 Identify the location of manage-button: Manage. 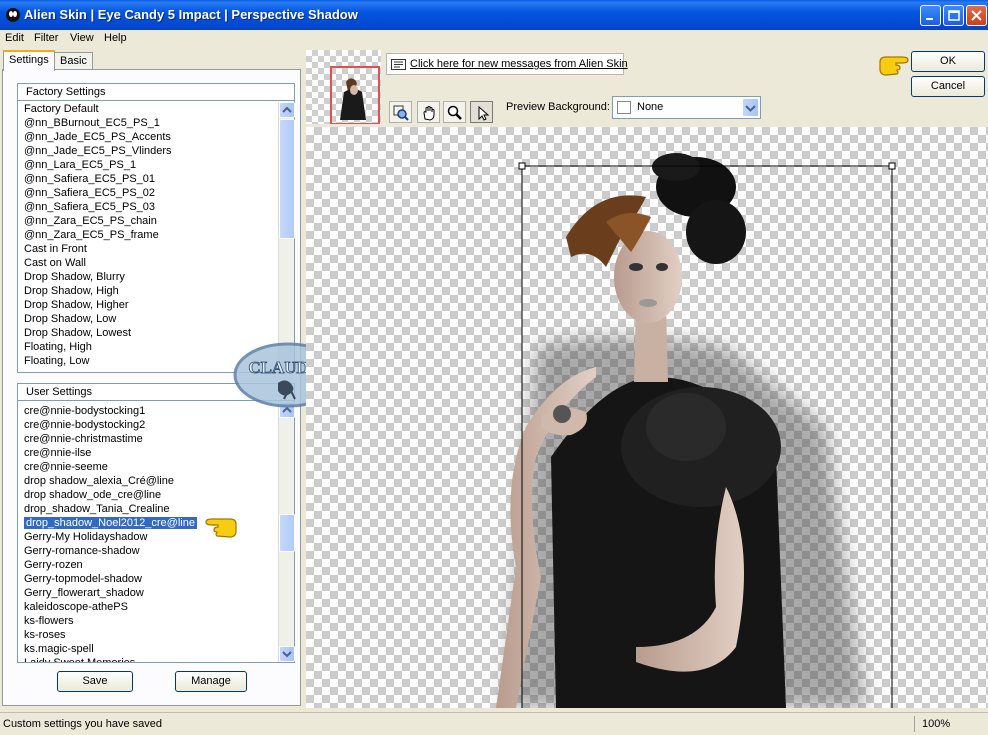
(211, 681).